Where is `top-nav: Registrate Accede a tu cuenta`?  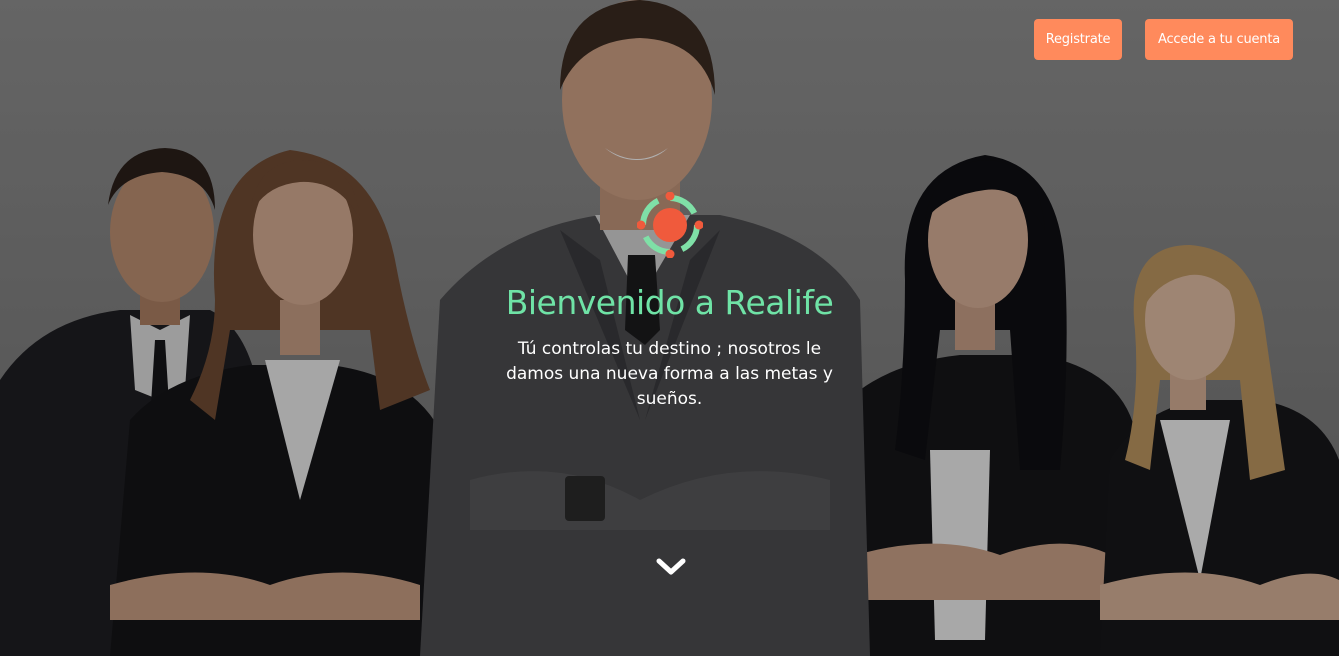 top-nav: Registrate Accede a tu cuenta is located at coordinates (1163, 39).